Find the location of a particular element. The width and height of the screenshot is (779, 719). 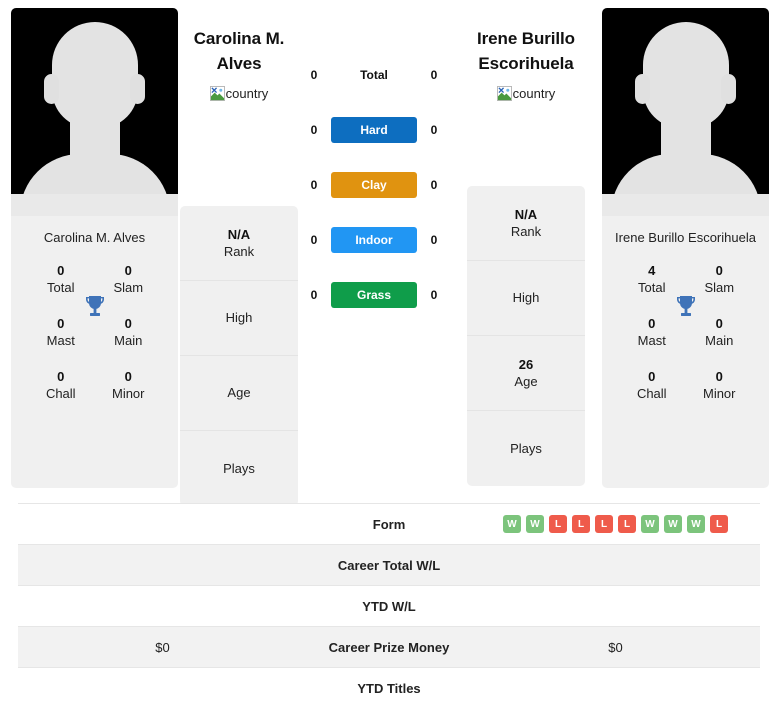

surface-indoor-label: Indoor is located at coordinates (374, 240).